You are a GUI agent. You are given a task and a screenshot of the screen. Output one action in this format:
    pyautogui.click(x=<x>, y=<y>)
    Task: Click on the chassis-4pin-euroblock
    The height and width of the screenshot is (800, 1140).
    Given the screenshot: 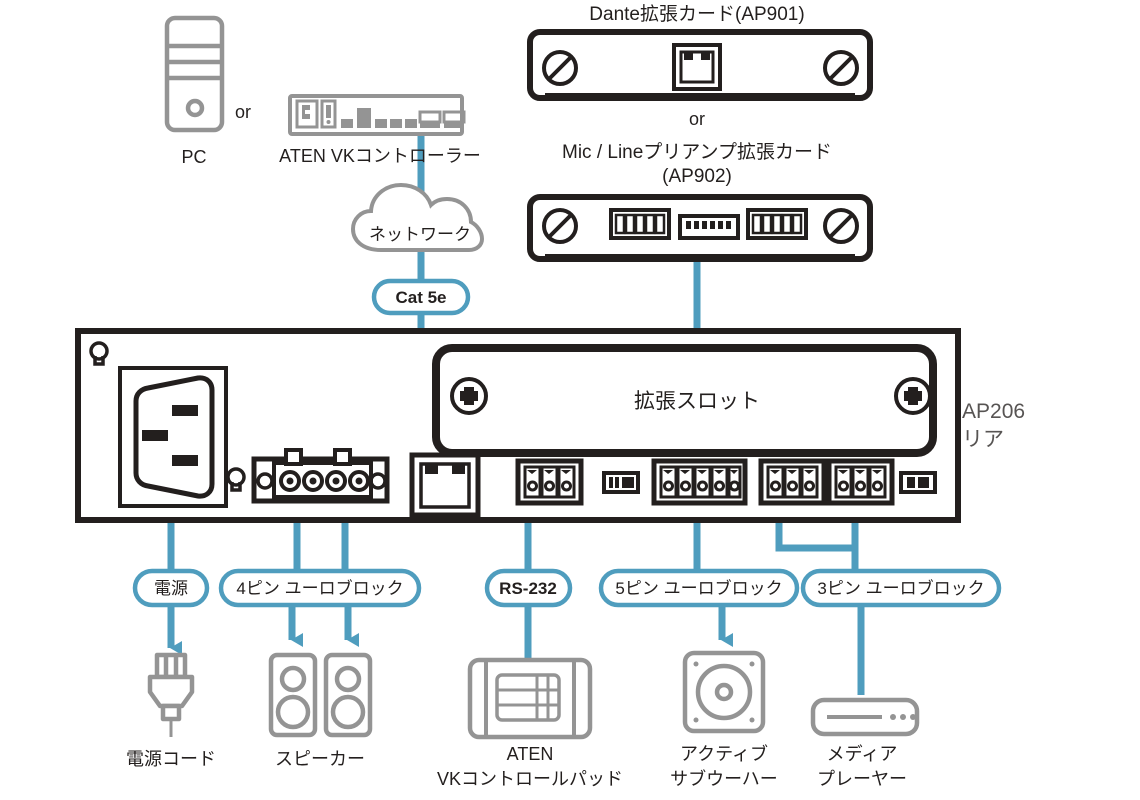 What is the action you would take?
    pyautogui.click(x=320, y=476)
    